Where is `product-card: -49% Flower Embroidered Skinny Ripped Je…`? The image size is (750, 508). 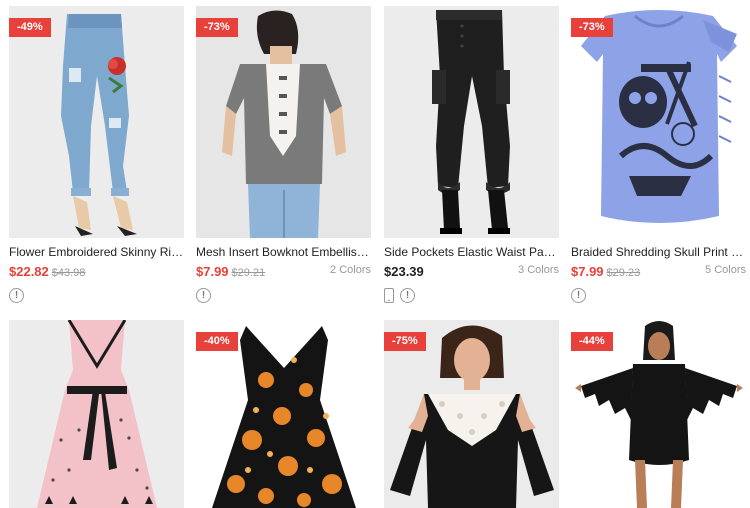 product-card: -49% Flower Embroidered Skinny Ripped Je… is located at coordinates (96, 155).